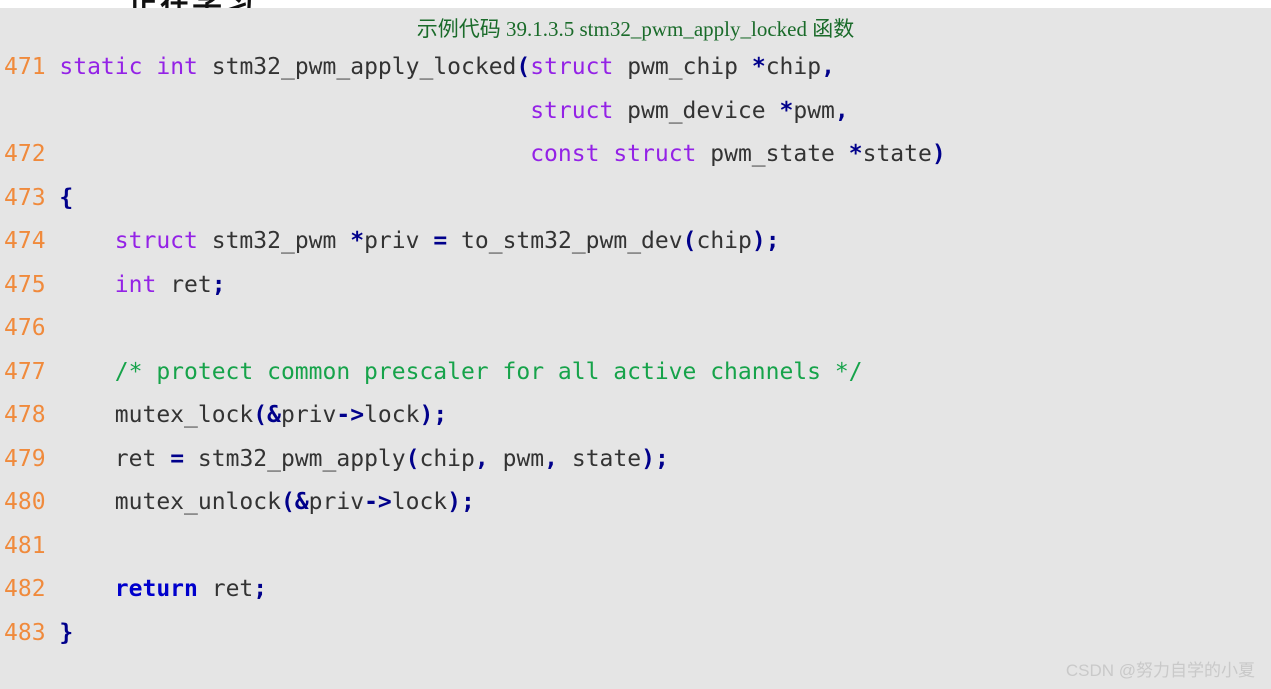 The image size is (1271, 689). I want to click on code-keyword: struct, so click(572, 67).